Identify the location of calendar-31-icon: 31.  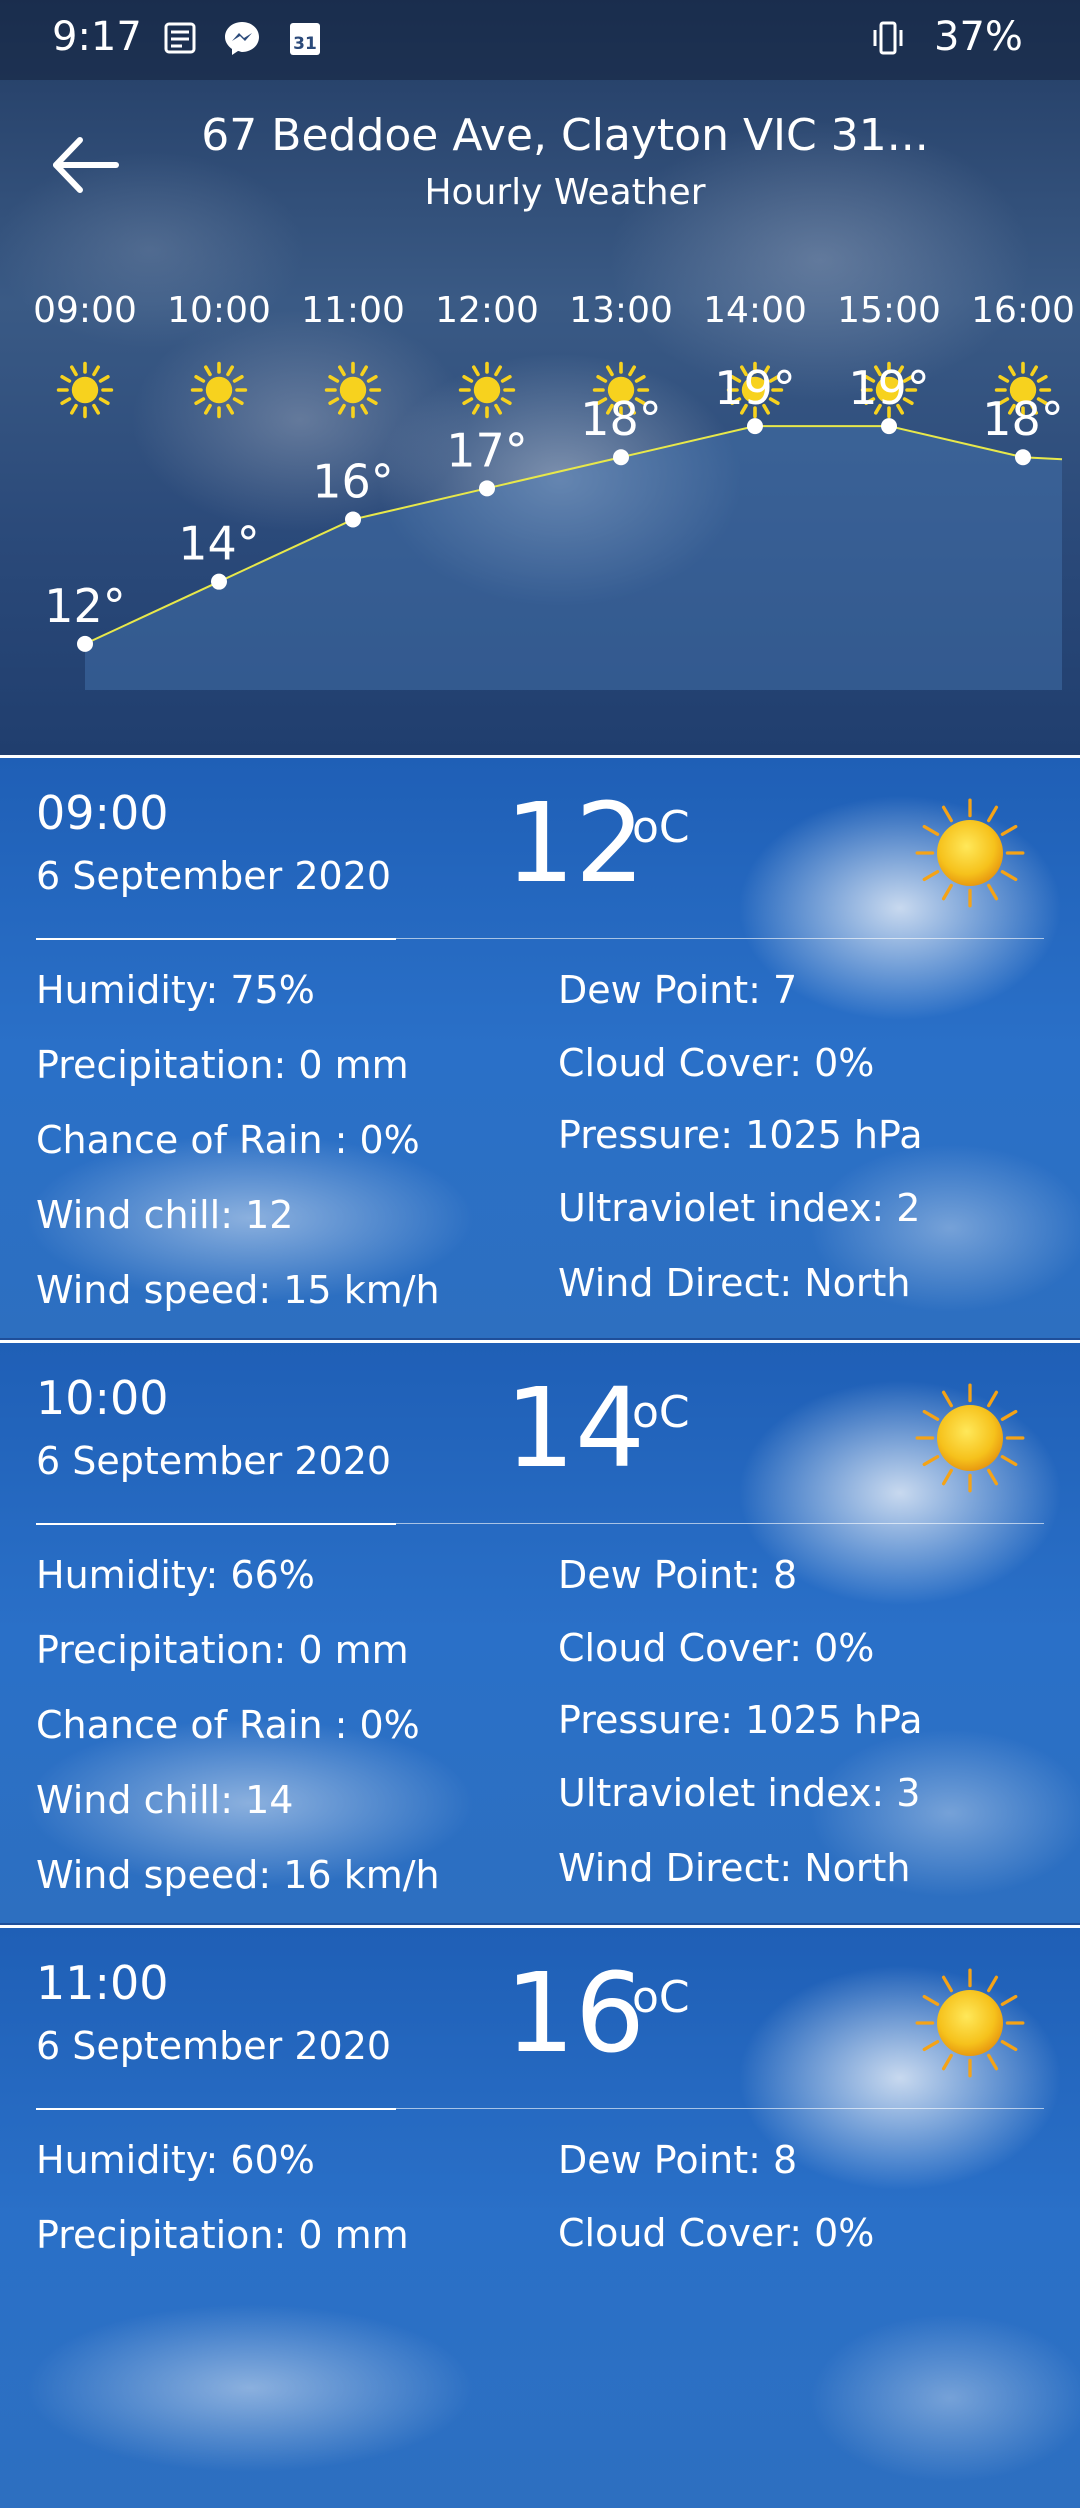
(305, 39).